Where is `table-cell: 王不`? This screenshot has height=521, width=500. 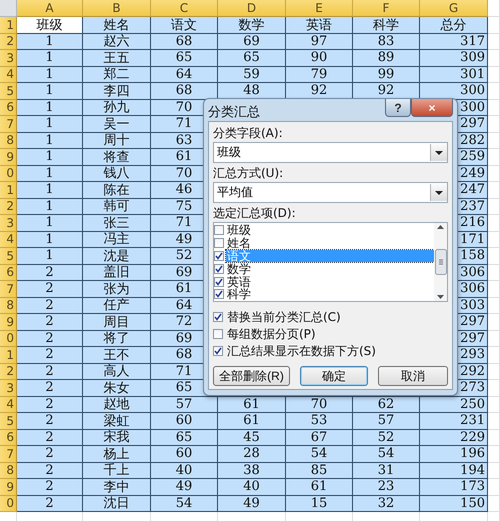 table-cell: 王不 is located at coordinates (117, 355).